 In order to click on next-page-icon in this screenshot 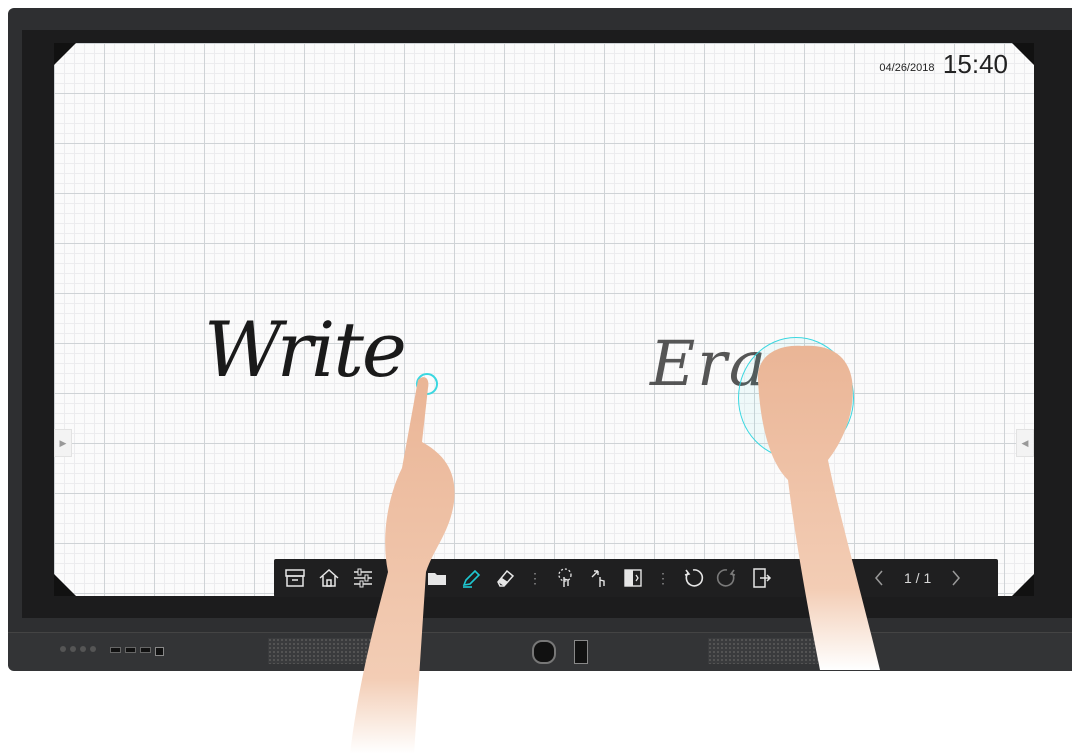, I will do `click(956, 578)`.